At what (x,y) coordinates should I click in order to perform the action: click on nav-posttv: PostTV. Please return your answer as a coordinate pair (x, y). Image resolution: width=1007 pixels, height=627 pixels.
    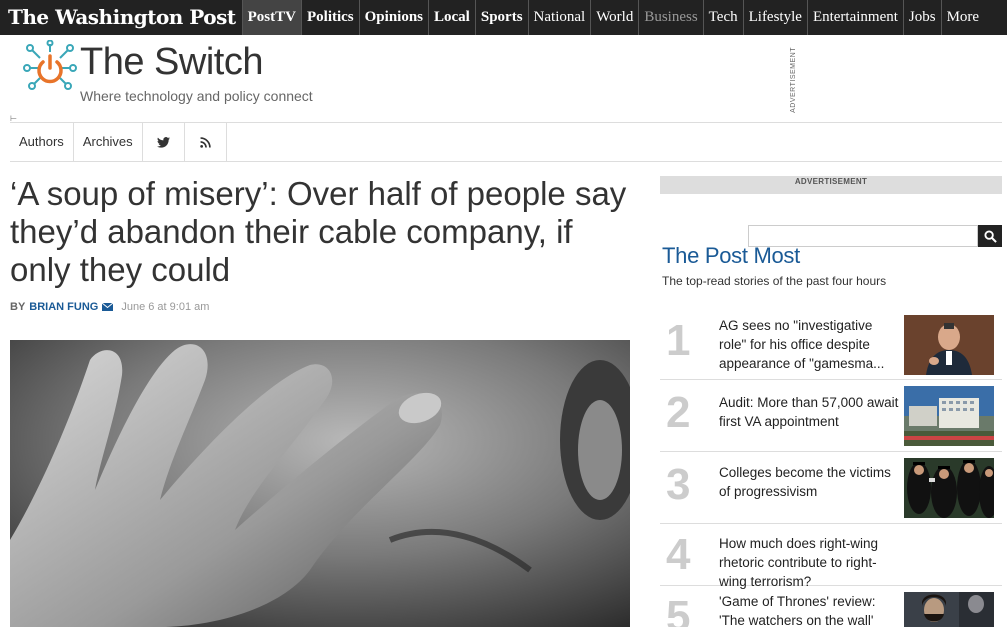
    Looking at the image, I should click on (271, 17).